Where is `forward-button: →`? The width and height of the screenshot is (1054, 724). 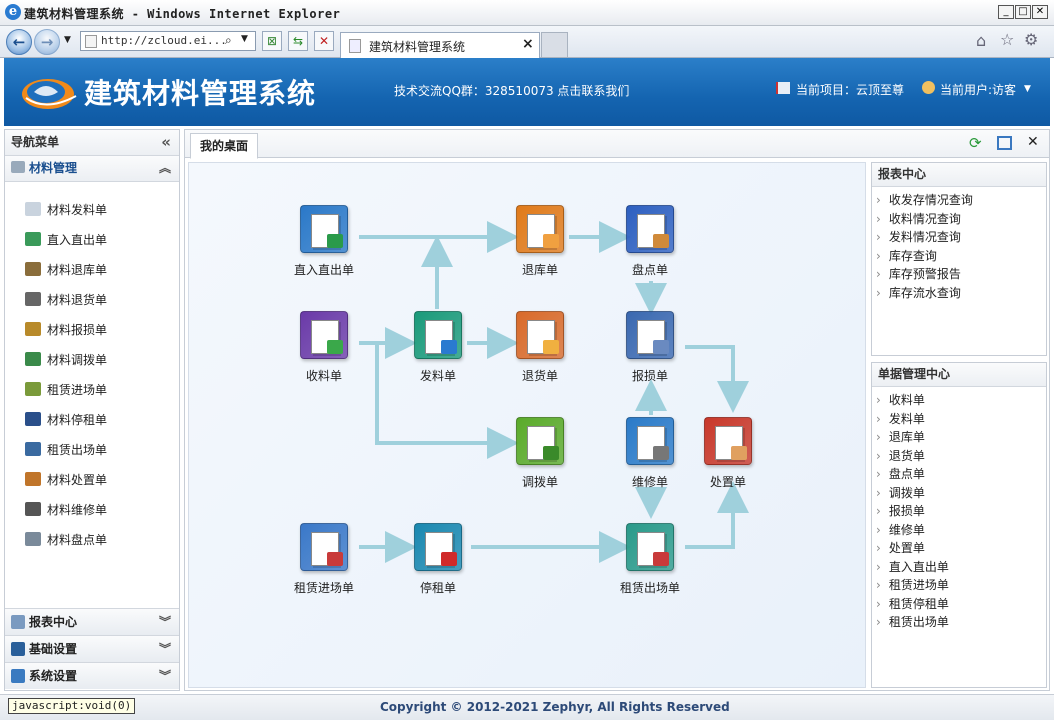
forward-button: → is located at coordinates (47, 42).